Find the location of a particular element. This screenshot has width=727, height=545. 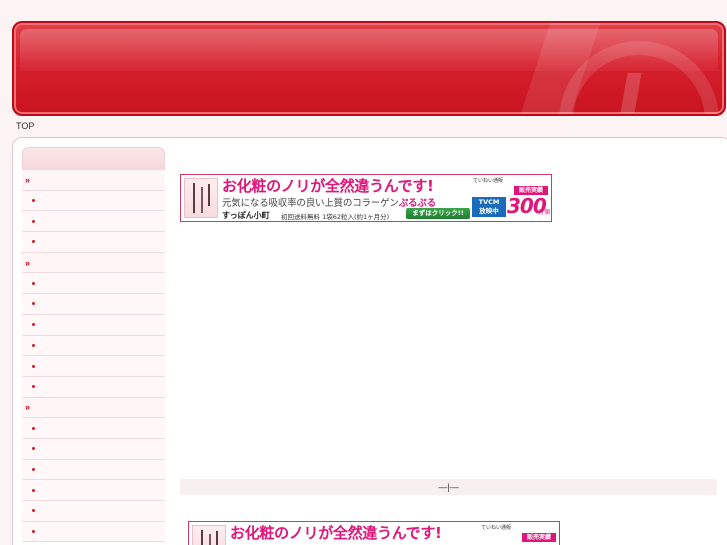

ad-sales-unit: 万個 is located at coordinates (544, 212).